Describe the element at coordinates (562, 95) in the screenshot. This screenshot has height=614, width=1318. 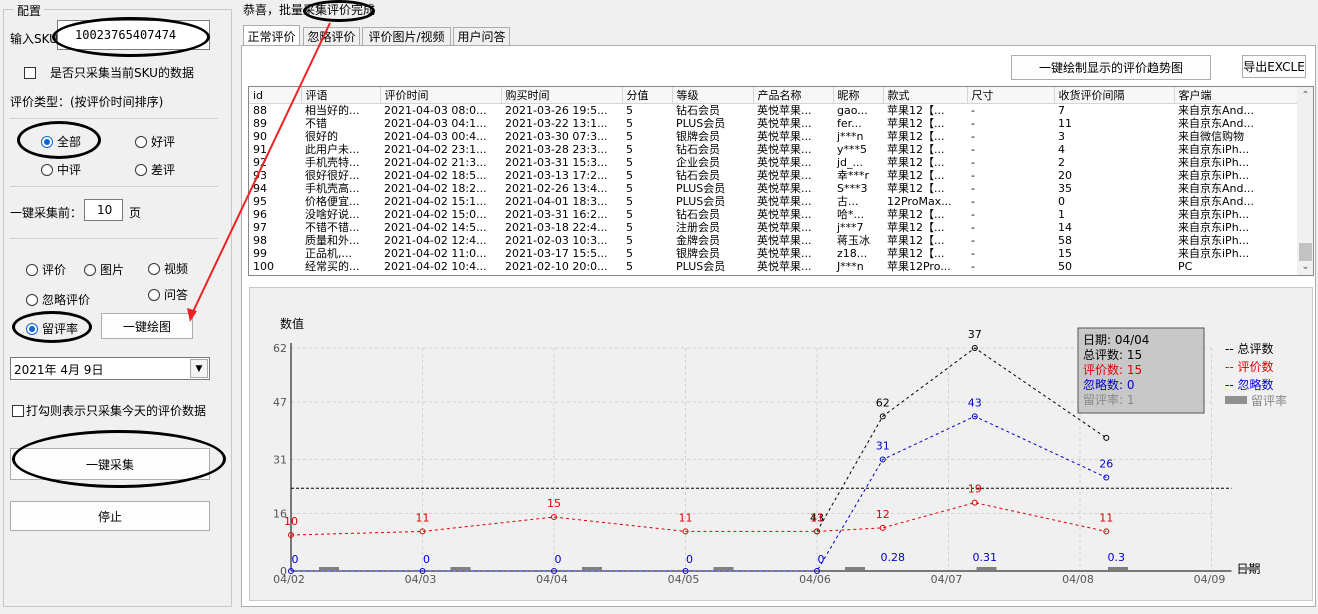
I see `column-header: 购买时间` at that location.